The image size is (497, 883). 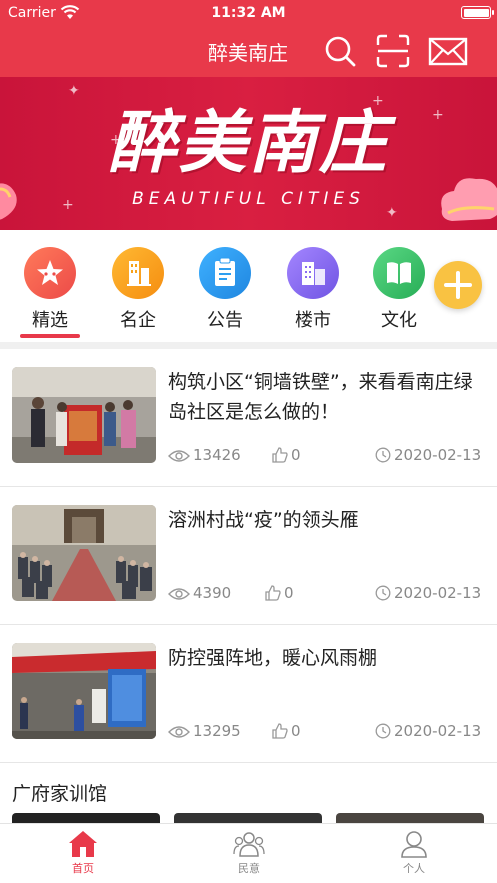 What do you see at coordinates (414, 868) in the screenshot?
I see `tab-label: 个人` at bounding box center [414, 868].